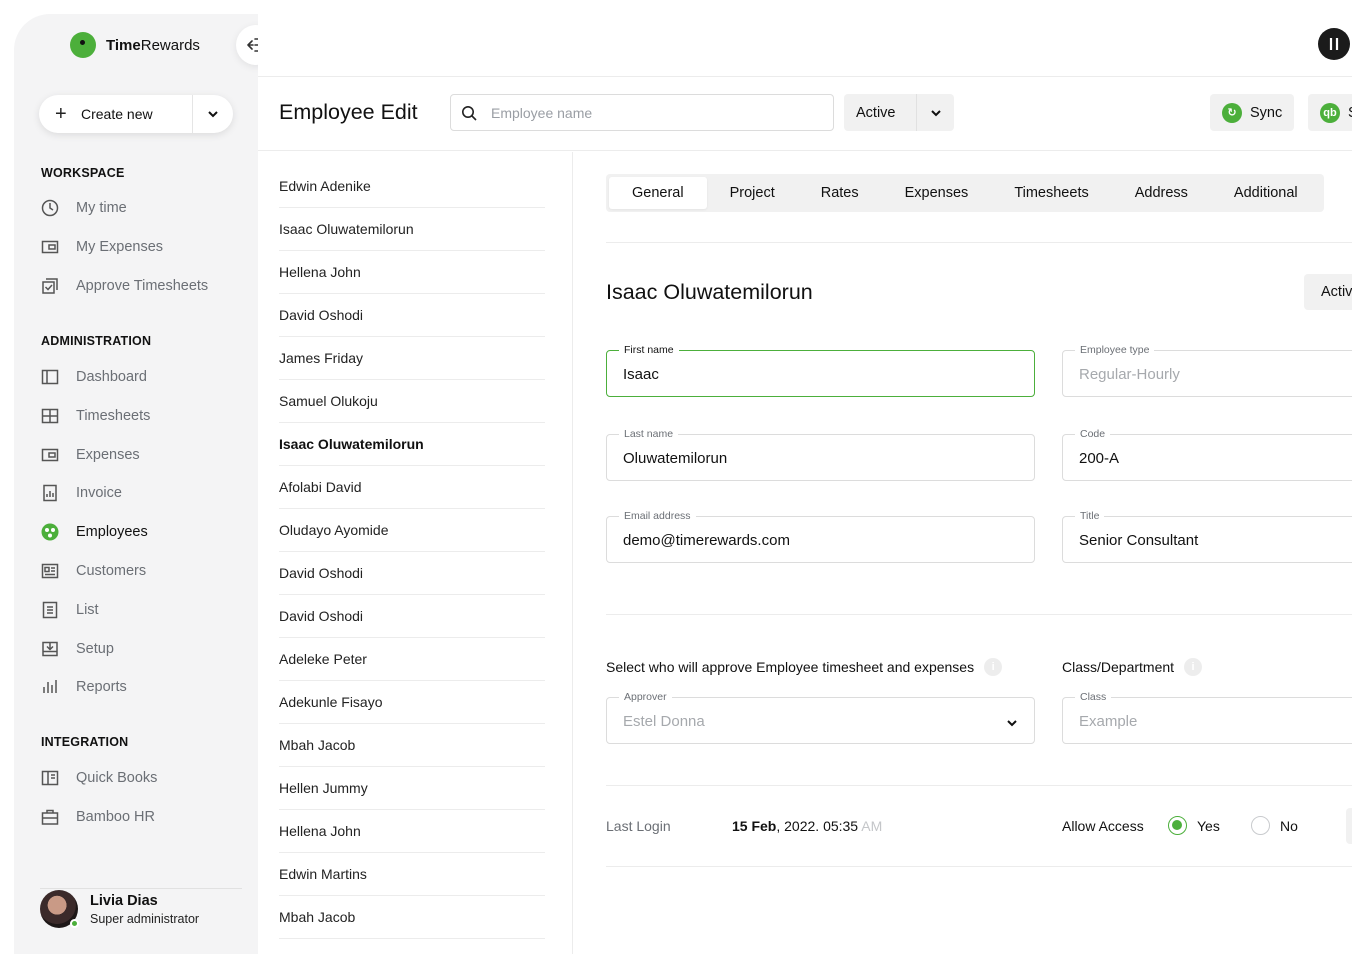 The height and width of the screenshot is (968, 1352). What do you see at coordinates (899, 112) in the screenshot?
I see `status-filter-select: Active` at bounding box center [899, 112].